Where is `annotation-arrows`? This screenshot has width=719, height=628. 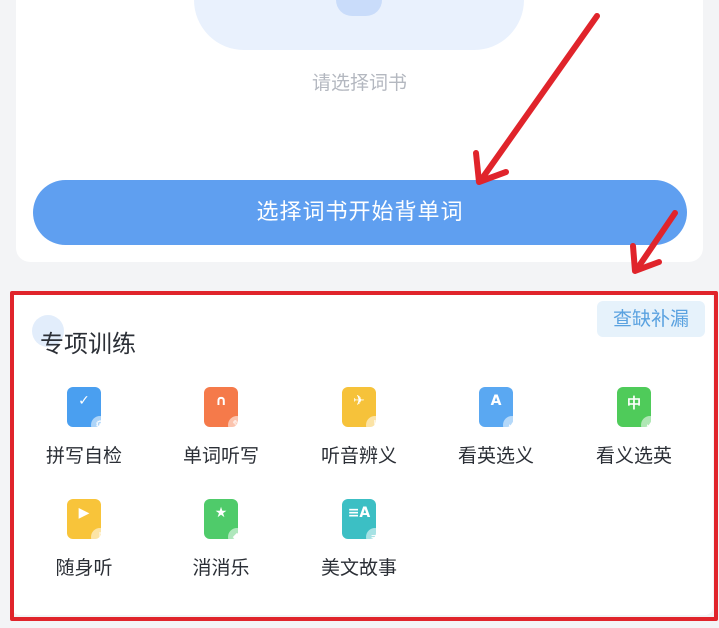 annotation-arrows is located at coordinates (575, 143).